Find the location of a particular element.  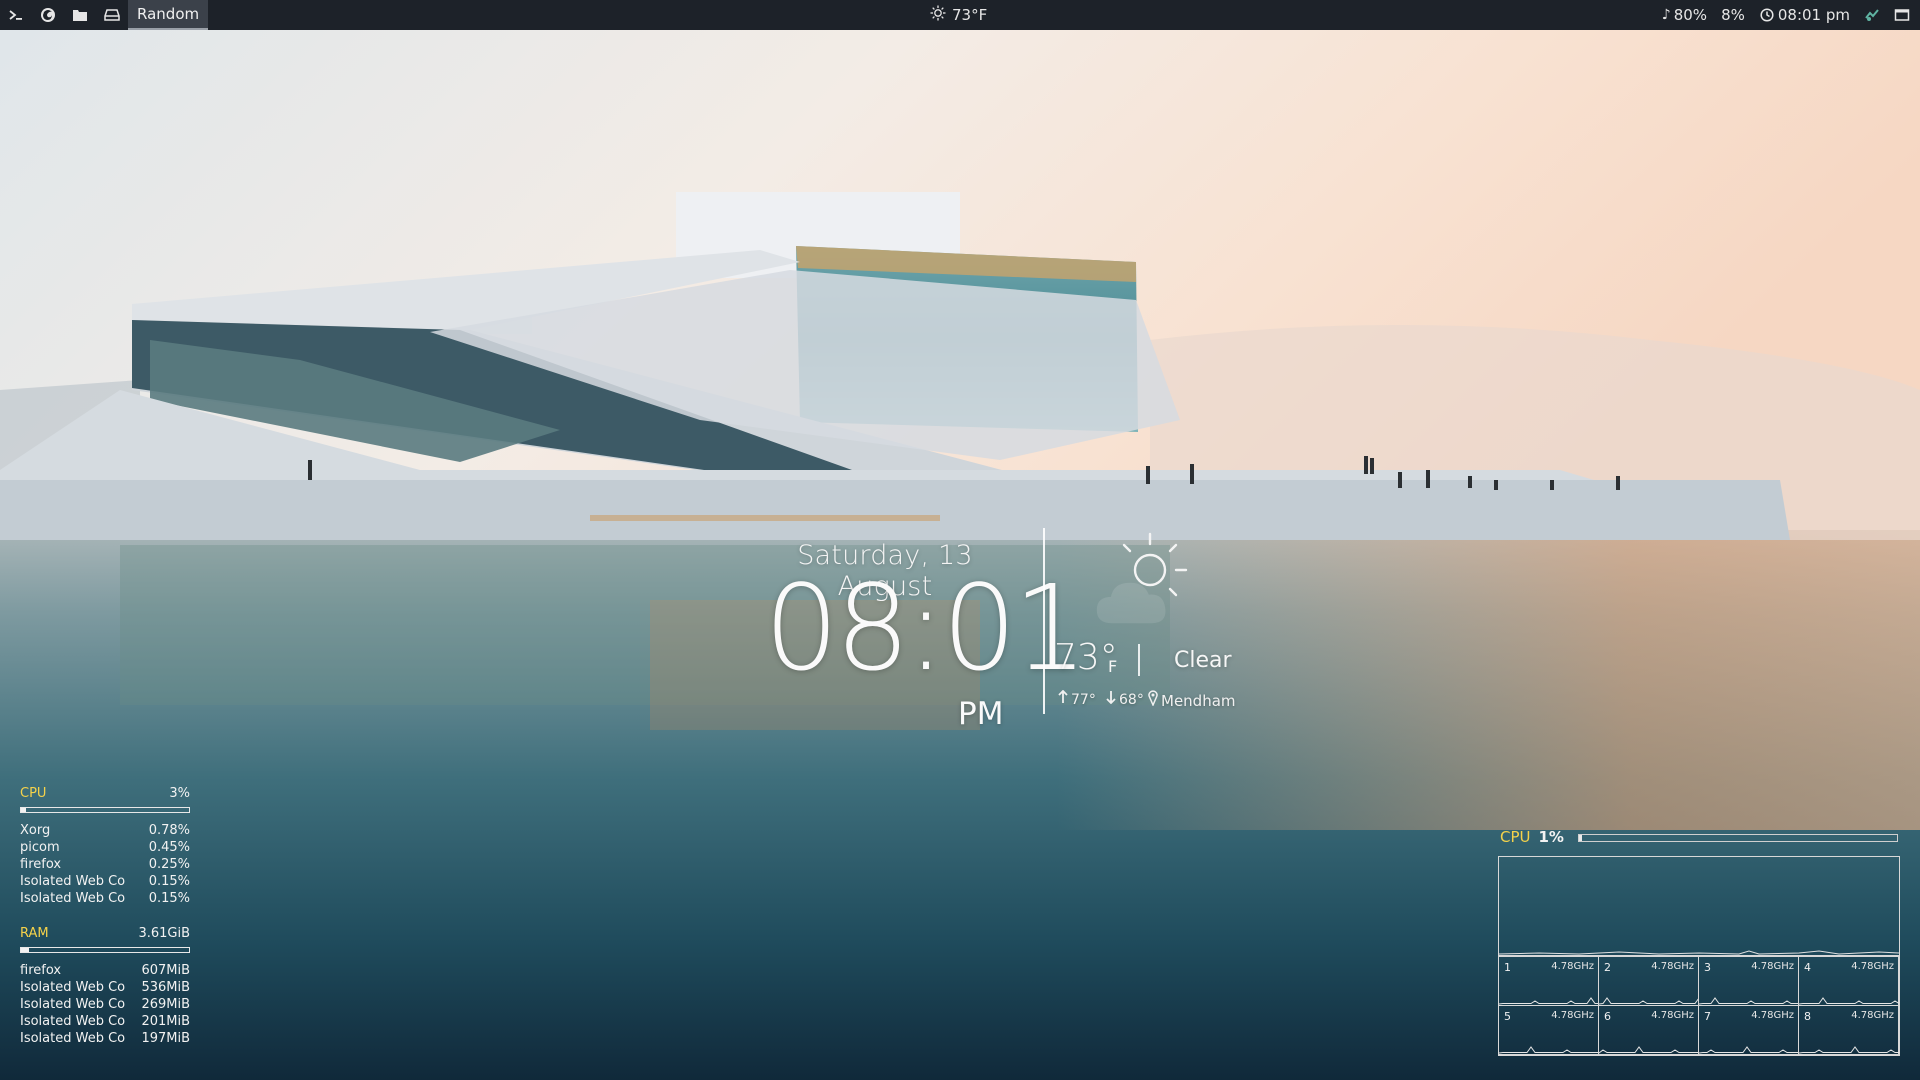

clock-icon is located at coordinates (1767, 15).